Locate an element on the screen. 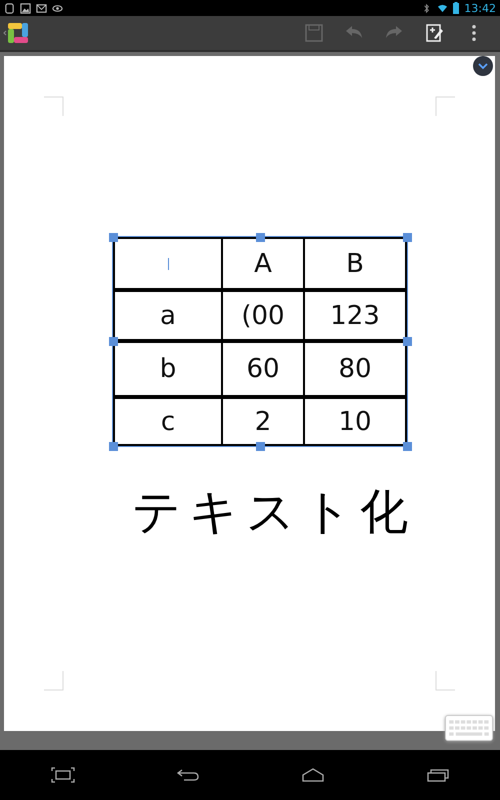  collapse-button is located at coordinates (483, 66).